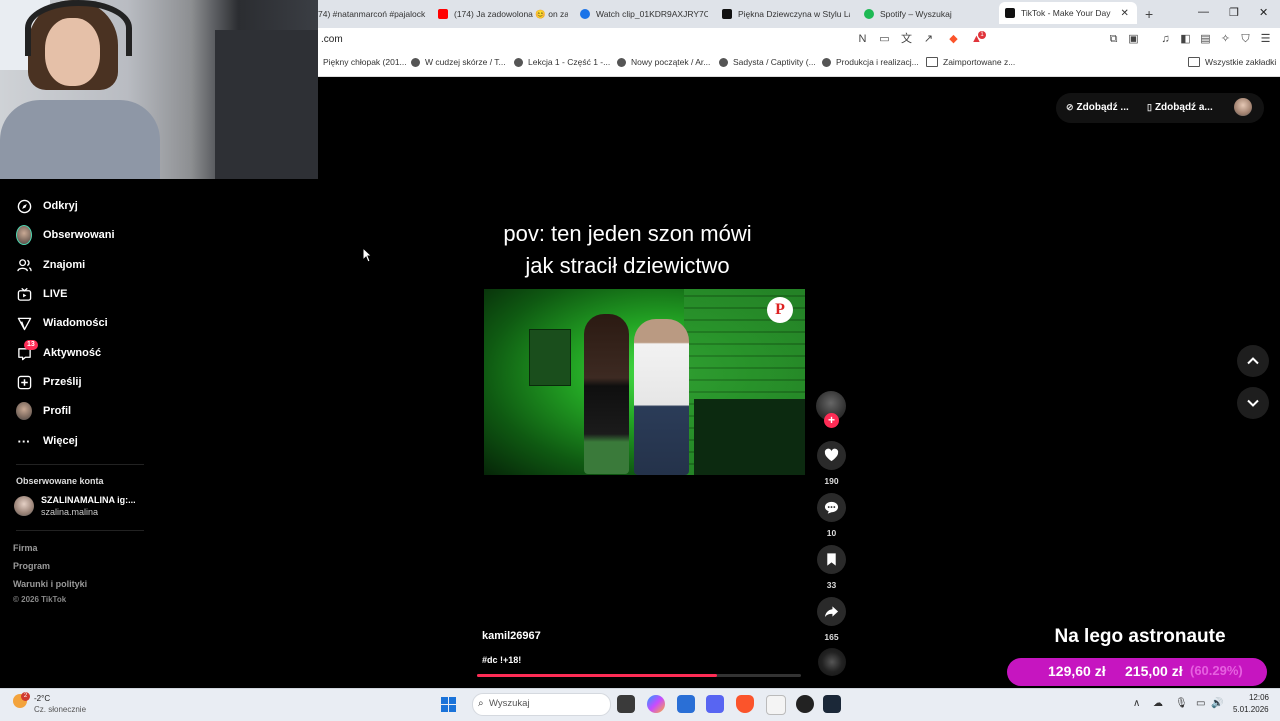  I want to click on close-tab-icon: ✕, so click(1124, 13).